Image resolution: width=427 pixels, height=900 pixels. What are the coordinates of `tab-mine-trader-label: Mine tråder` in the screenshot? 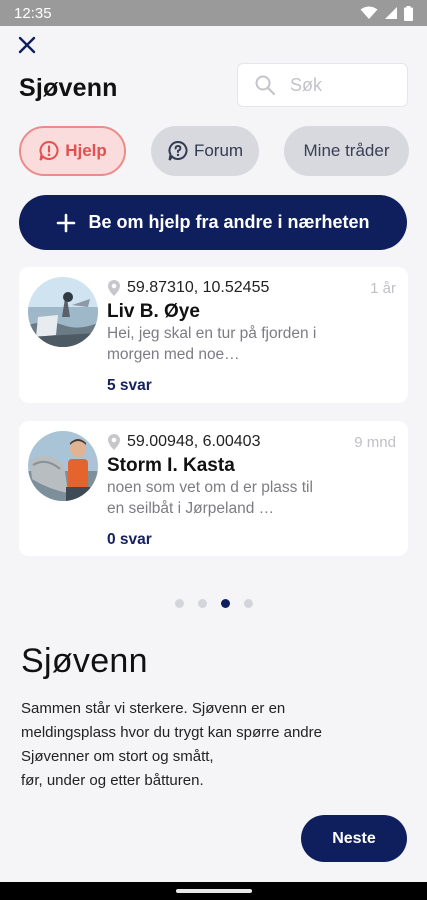 It's located at (346, 150).